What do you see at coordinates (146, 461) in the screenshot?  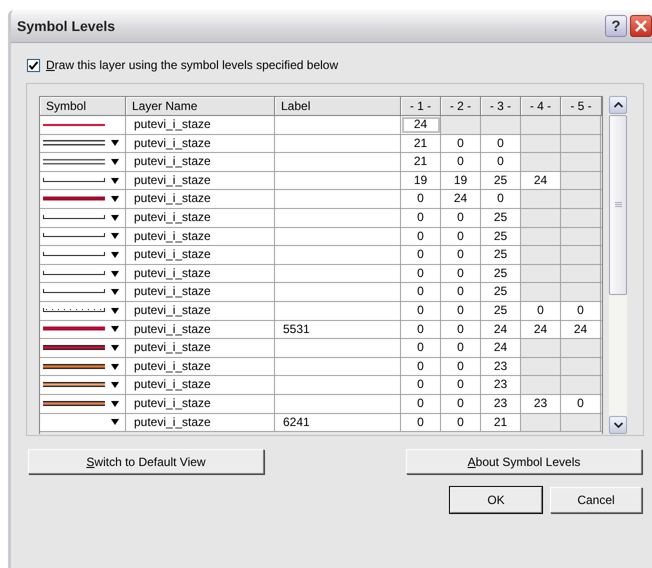 I see `dialog-button: Switch to Default View` at bounding box center [146, 461].